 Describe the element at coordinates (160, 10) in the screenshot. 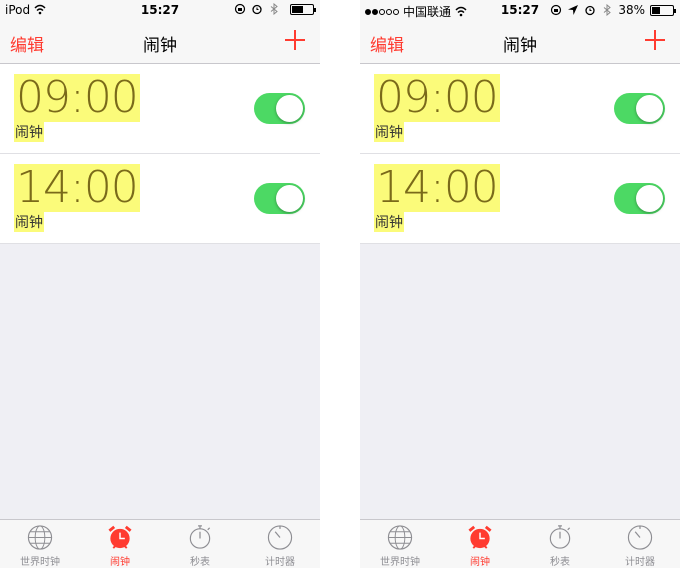

I see `status-bar: iPod 15:27` at that location.